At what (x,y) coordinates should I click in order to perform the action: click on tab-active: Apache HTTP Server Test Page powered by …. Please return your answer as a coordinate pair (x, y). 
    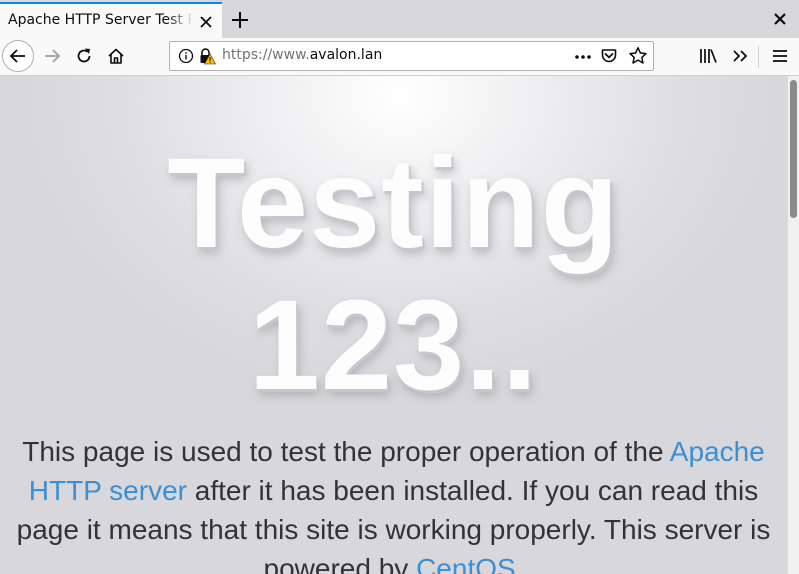
    Looking at the image, I should click on (111, 20).